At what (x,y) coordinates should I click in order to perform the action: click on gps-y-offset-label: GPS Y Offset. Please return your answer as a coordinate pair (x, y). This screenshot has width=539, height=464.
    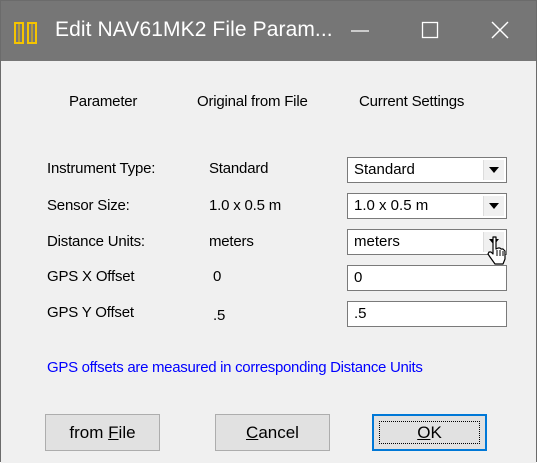
    Looking at the image, I should click on (90, 312).